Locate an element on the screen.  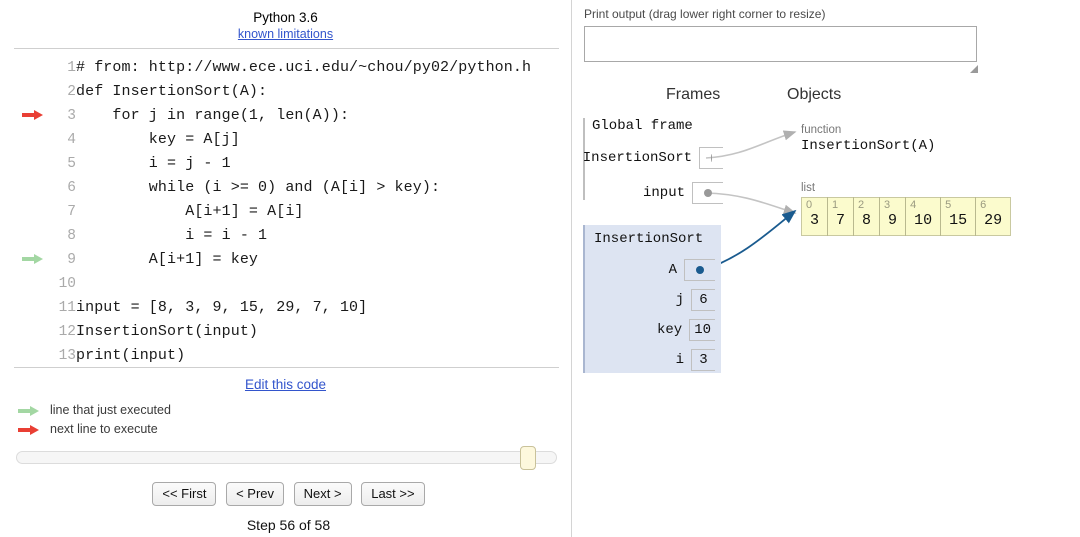
variable-name: input is located at coordinates (663, 193).